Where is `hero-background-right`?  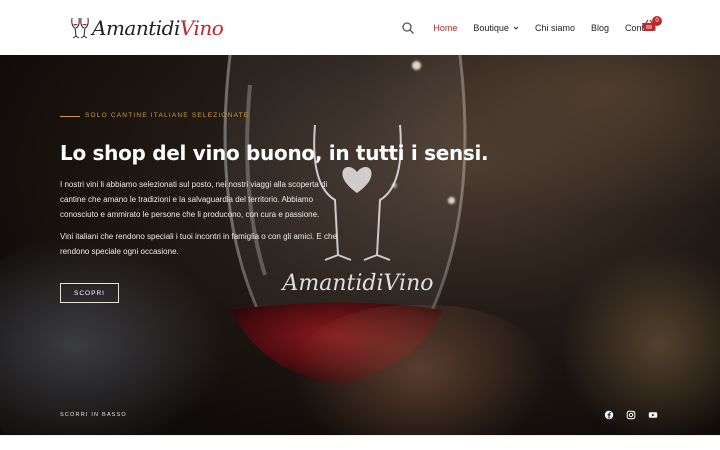 hero-background-right is located at coordinates (640, 340).